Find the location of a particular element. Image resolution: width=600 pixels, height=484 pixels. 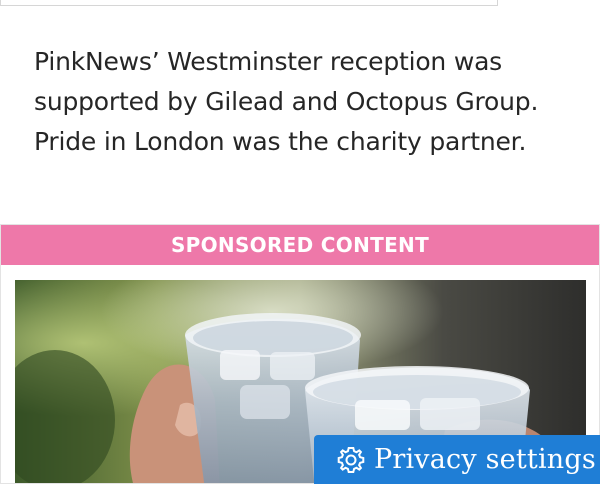

privacy-settings-label: Privacy settings is located at coordinates (485, 459).